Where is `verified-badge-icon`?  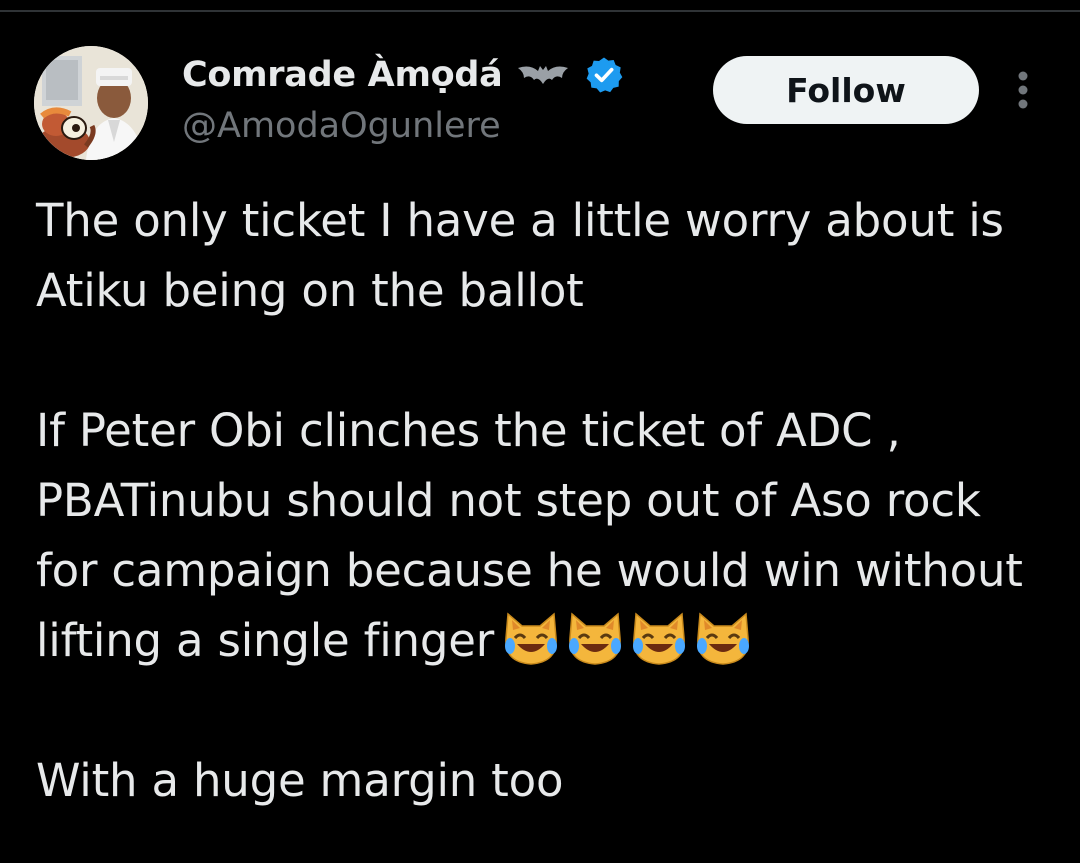 verified-badge-icon is located at coordinates (604, 75).